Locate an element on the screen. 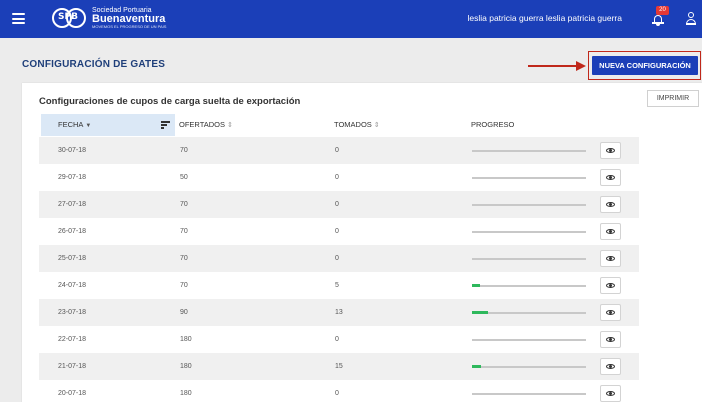 Image resolution: width=702 pixels, height=402 pixels. table-row: 29-07-18 50 0 is located at coordinates (339, 177).